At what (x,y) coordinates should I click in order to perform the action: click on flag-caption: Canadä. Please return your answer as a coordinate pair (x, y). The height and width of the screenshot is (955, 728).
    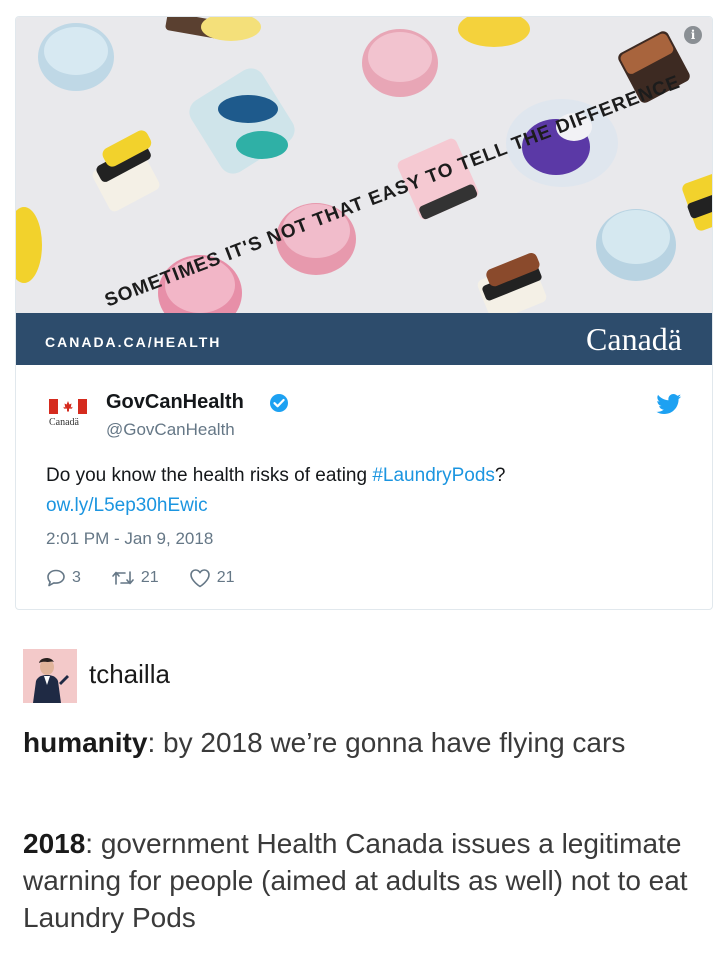
    Looking at the image, I should click on (64, 422).